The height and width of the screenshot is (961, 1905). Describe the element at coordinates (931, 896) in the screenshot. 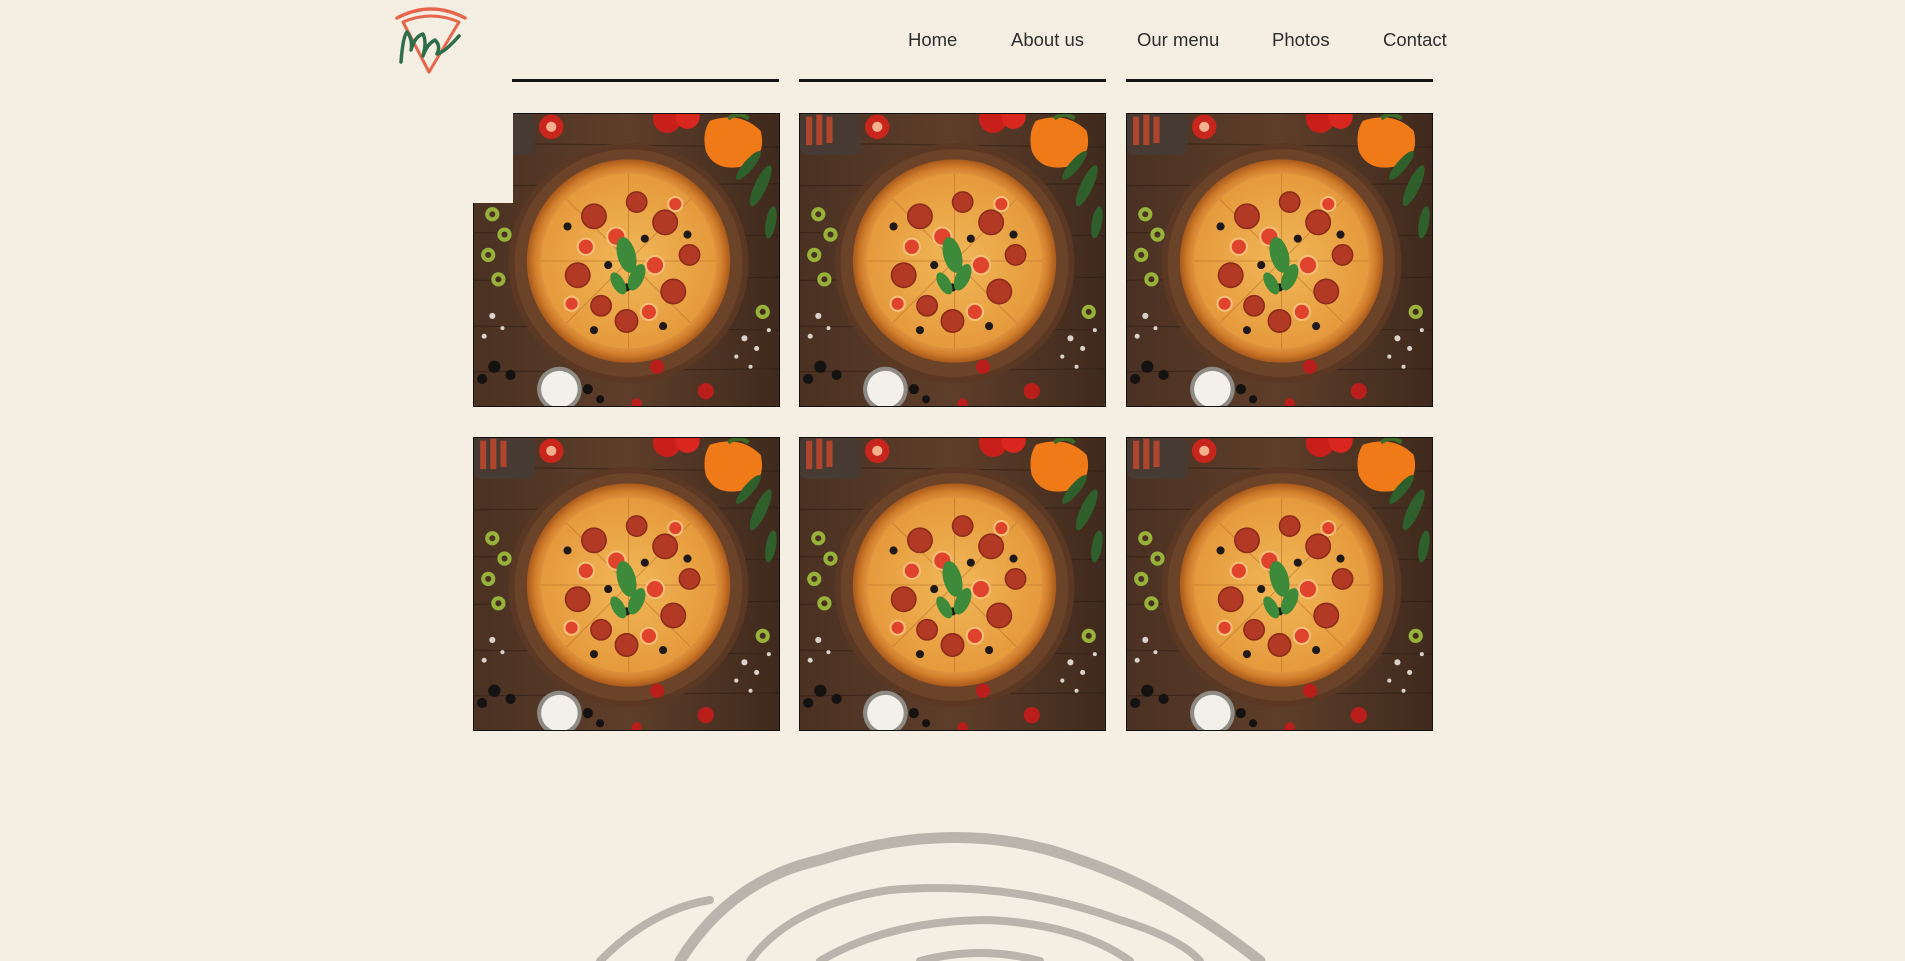

I see `pizza-outline-illustration` at that location.